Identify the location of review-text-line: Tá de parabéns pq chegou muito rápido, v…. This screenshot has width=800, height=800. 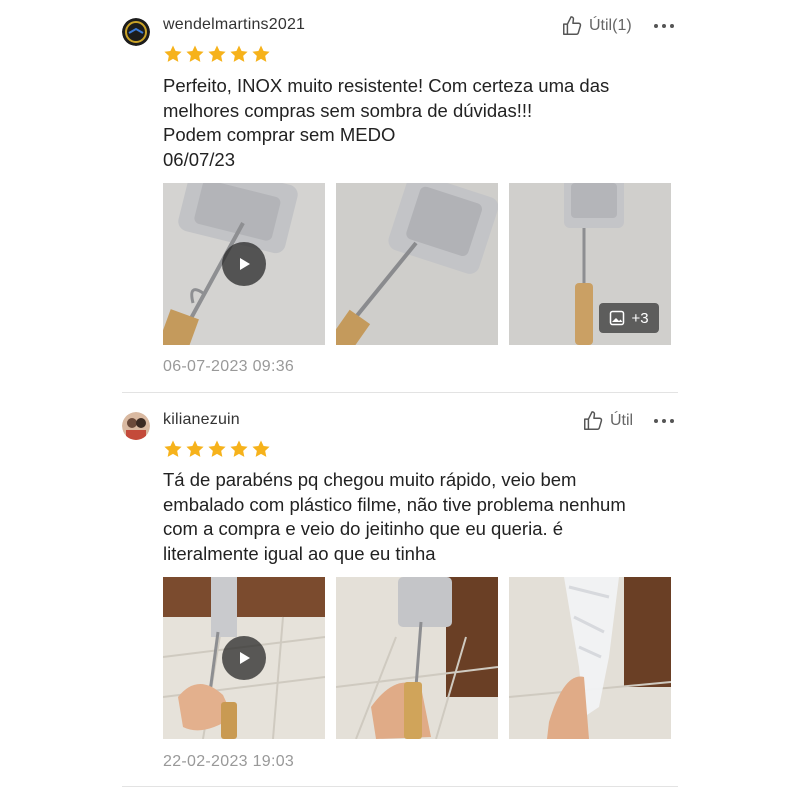
(370, 479).